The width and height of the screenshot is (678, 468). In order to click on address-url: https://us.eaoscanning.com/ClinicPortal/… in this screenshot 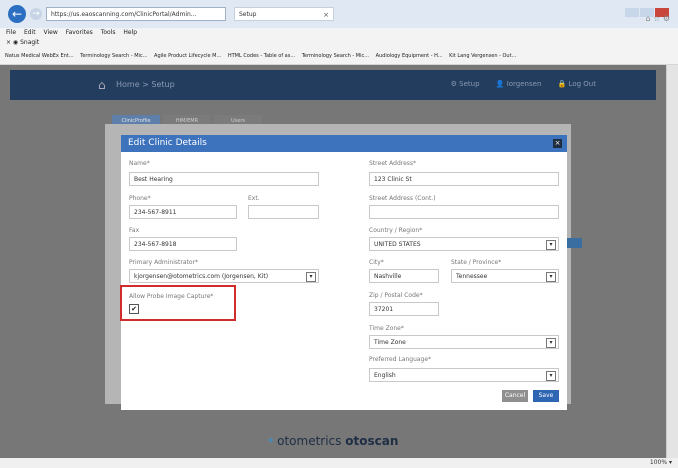, I will do `click(124, 14)`.